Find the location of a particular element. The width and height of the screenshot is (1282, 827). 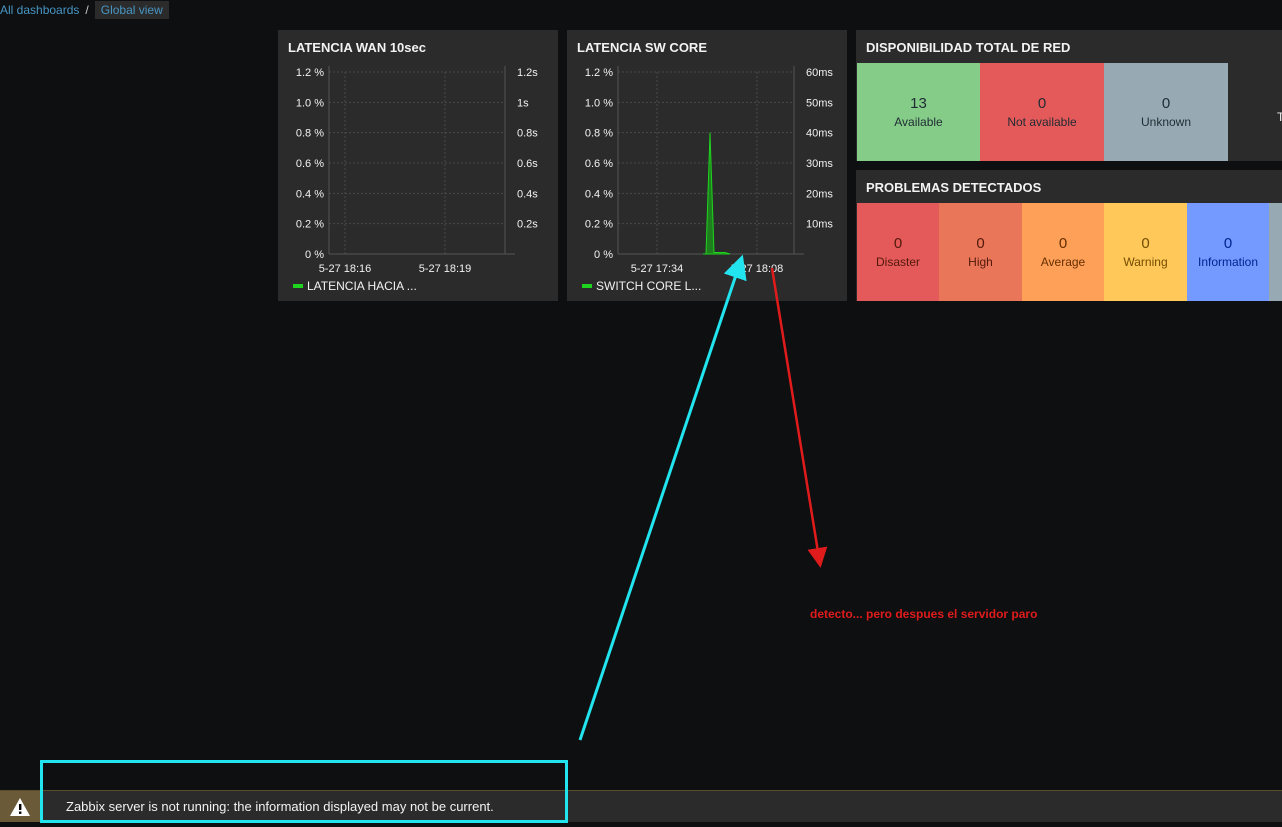

tile-not-available: 0 Not available is located at coordinates (1042, 112).